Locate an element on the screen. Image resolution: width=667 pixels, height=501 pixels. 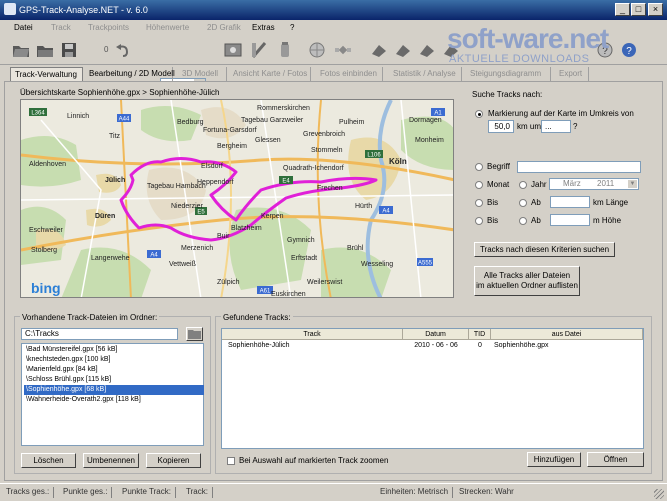
ab-length-radio is located at coordinates (523, 203).